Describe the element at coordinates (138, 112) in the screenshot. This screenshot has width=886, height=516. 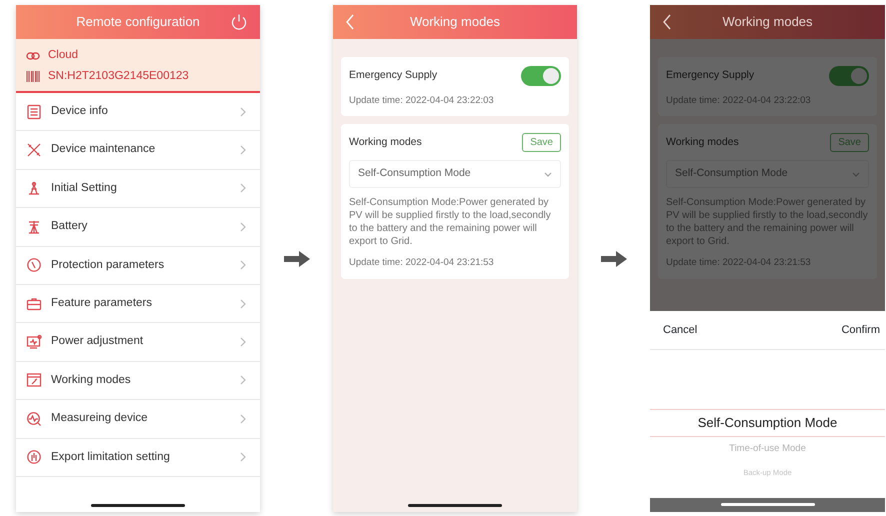
I see `menu-item: Device info` at that location.